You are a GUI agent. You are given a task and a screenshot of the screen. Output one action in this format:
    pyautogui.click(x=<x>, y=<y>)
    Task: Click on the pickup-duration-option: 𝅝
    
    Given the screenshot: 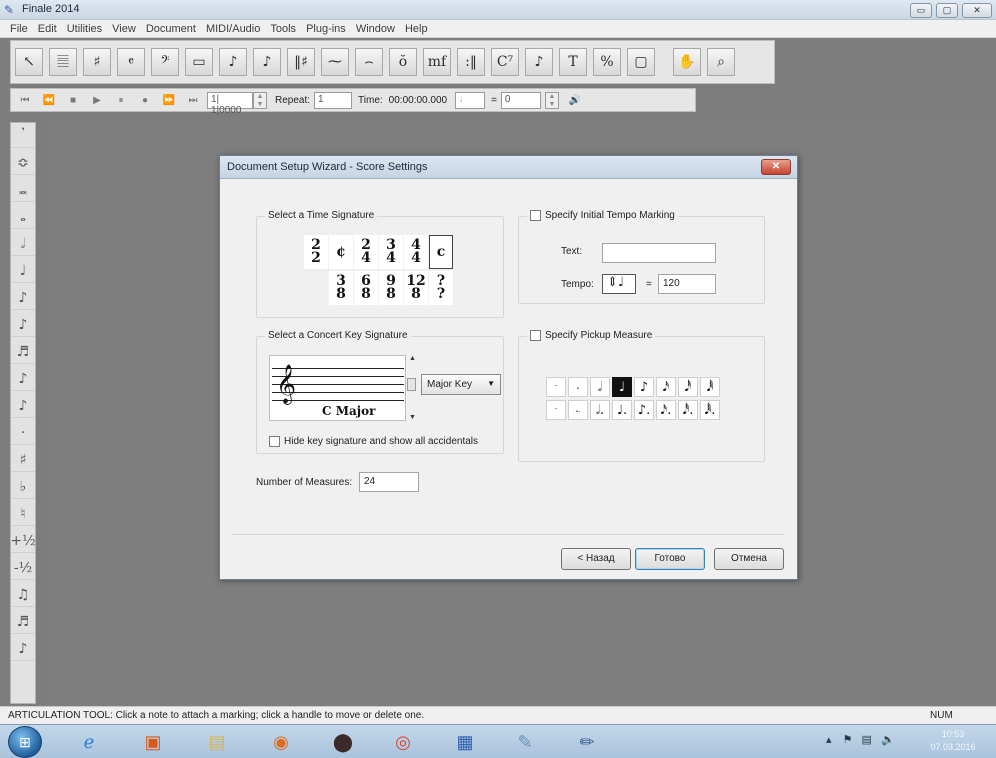 What is the action you would take?
    pyautogui.click(x=578, y=387)
    